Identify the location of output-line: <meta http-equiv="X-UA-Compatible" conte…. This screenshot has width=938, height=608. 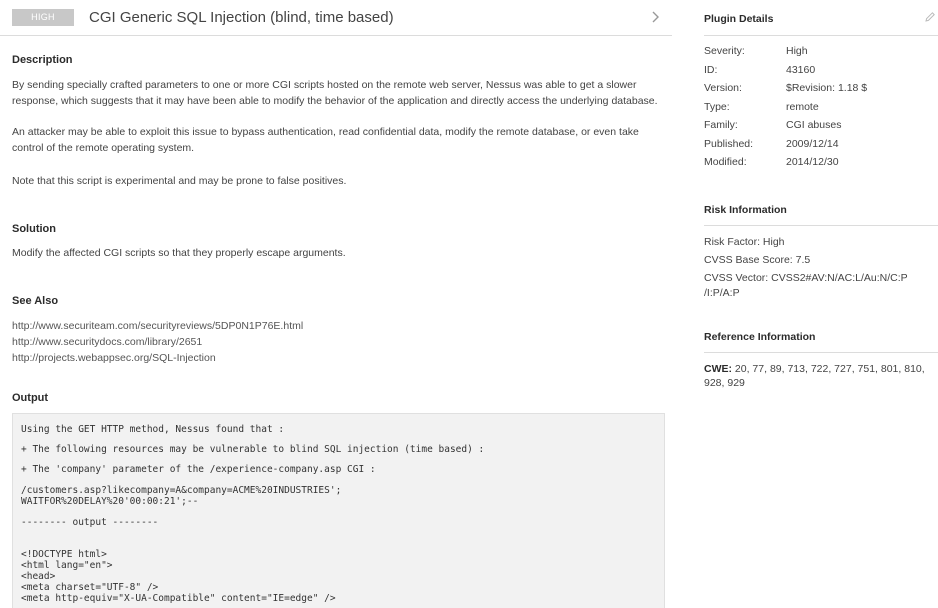
(178, 598).